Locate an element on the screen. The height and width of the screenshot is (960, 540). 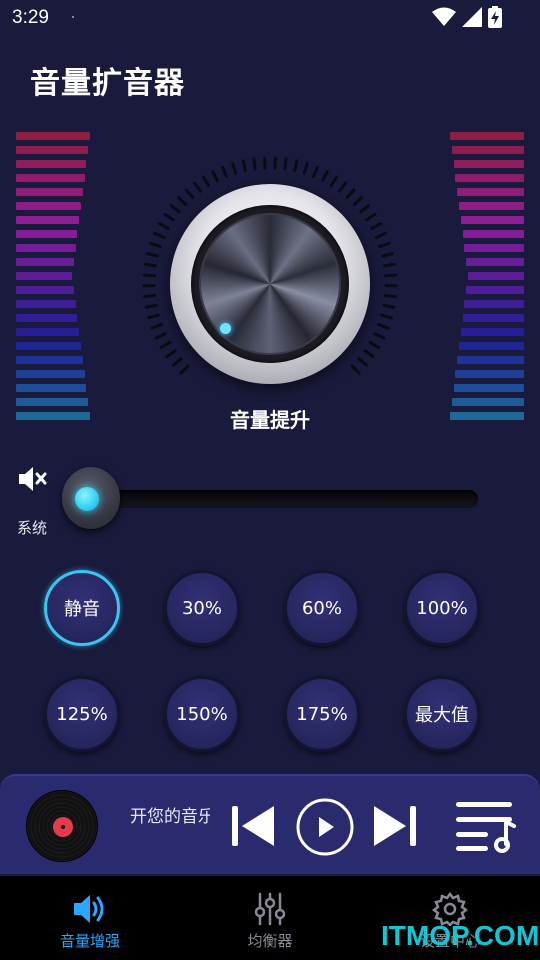
vinyl-record-icon is located at coordinates (62, 826).